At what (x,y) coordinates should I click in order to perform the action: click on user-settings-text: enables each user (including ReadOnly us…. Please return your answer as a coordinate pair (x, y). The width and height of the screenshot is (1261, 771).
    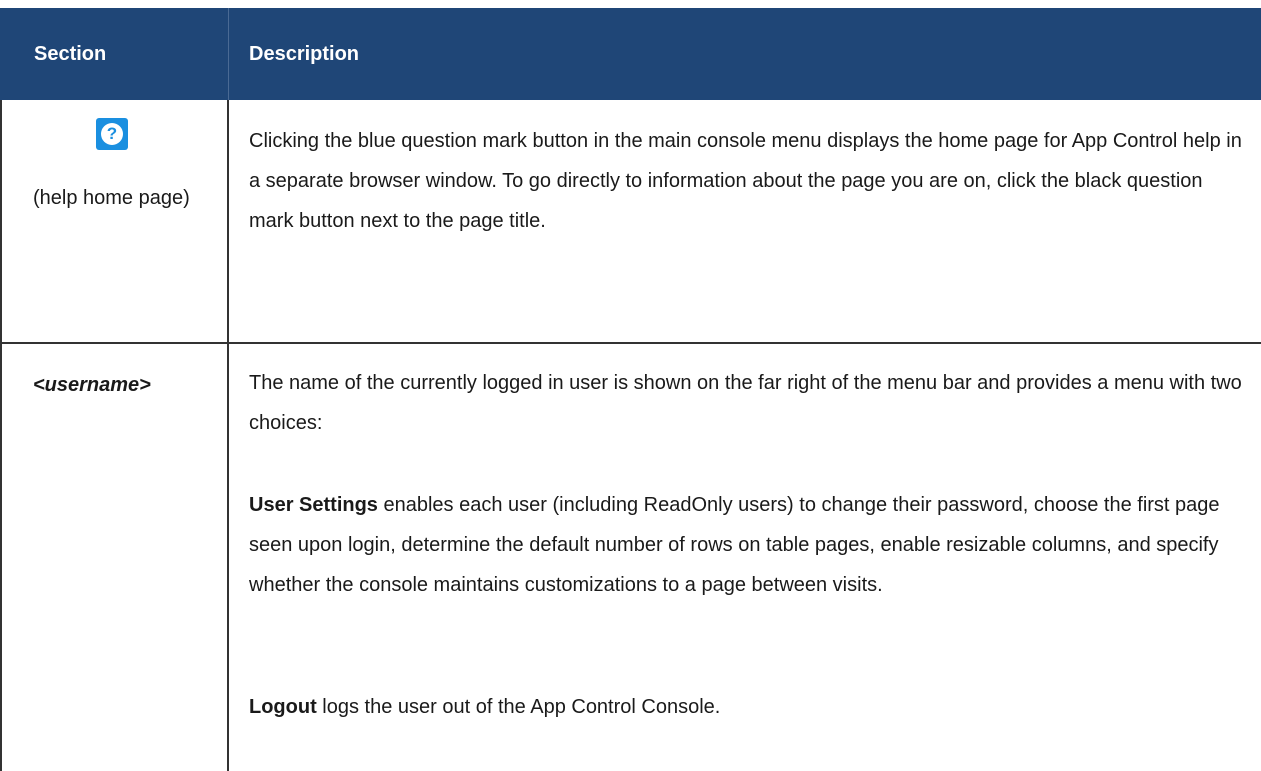
    Looking at the image, I should click on (734, 545).